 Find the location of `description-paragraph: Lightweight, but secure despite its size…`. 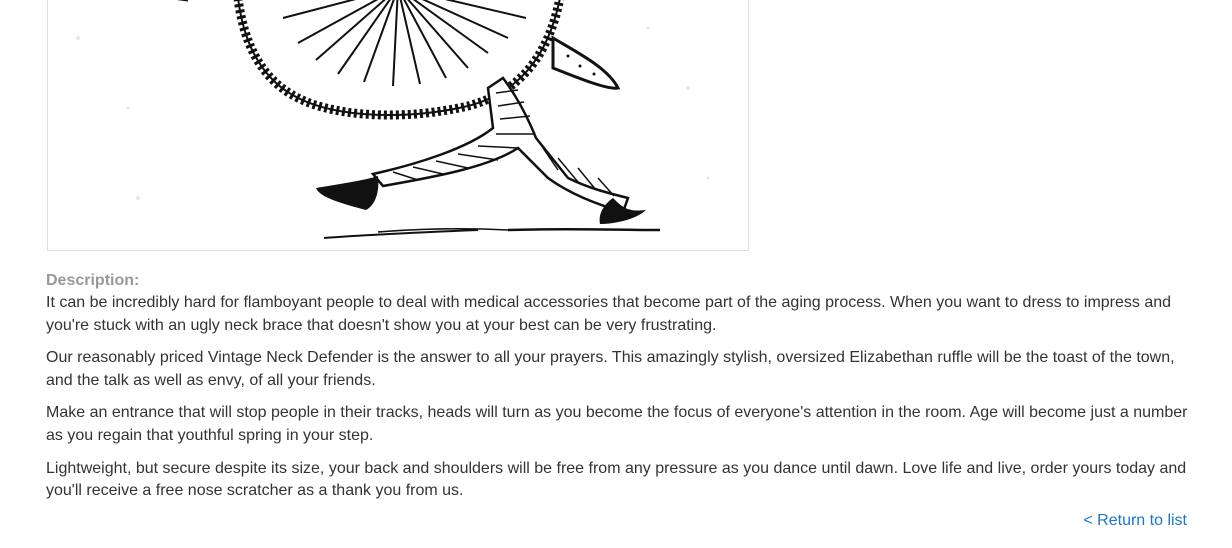

description-paragraph: Lightweight, but secure despite its size… is located at coordinates (616, 479).